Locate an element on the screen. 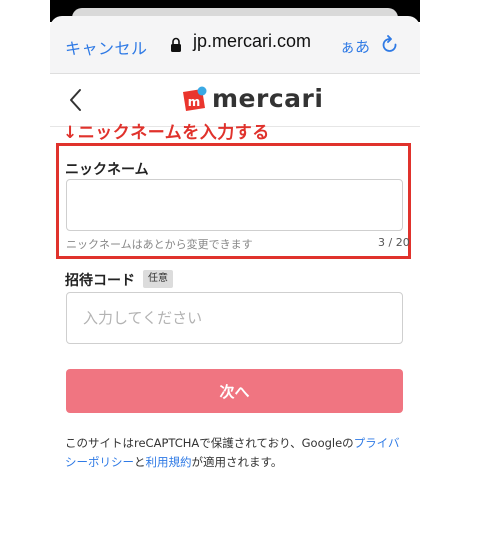  mercari-logo-icon: m is located at coordinates (195, 98).